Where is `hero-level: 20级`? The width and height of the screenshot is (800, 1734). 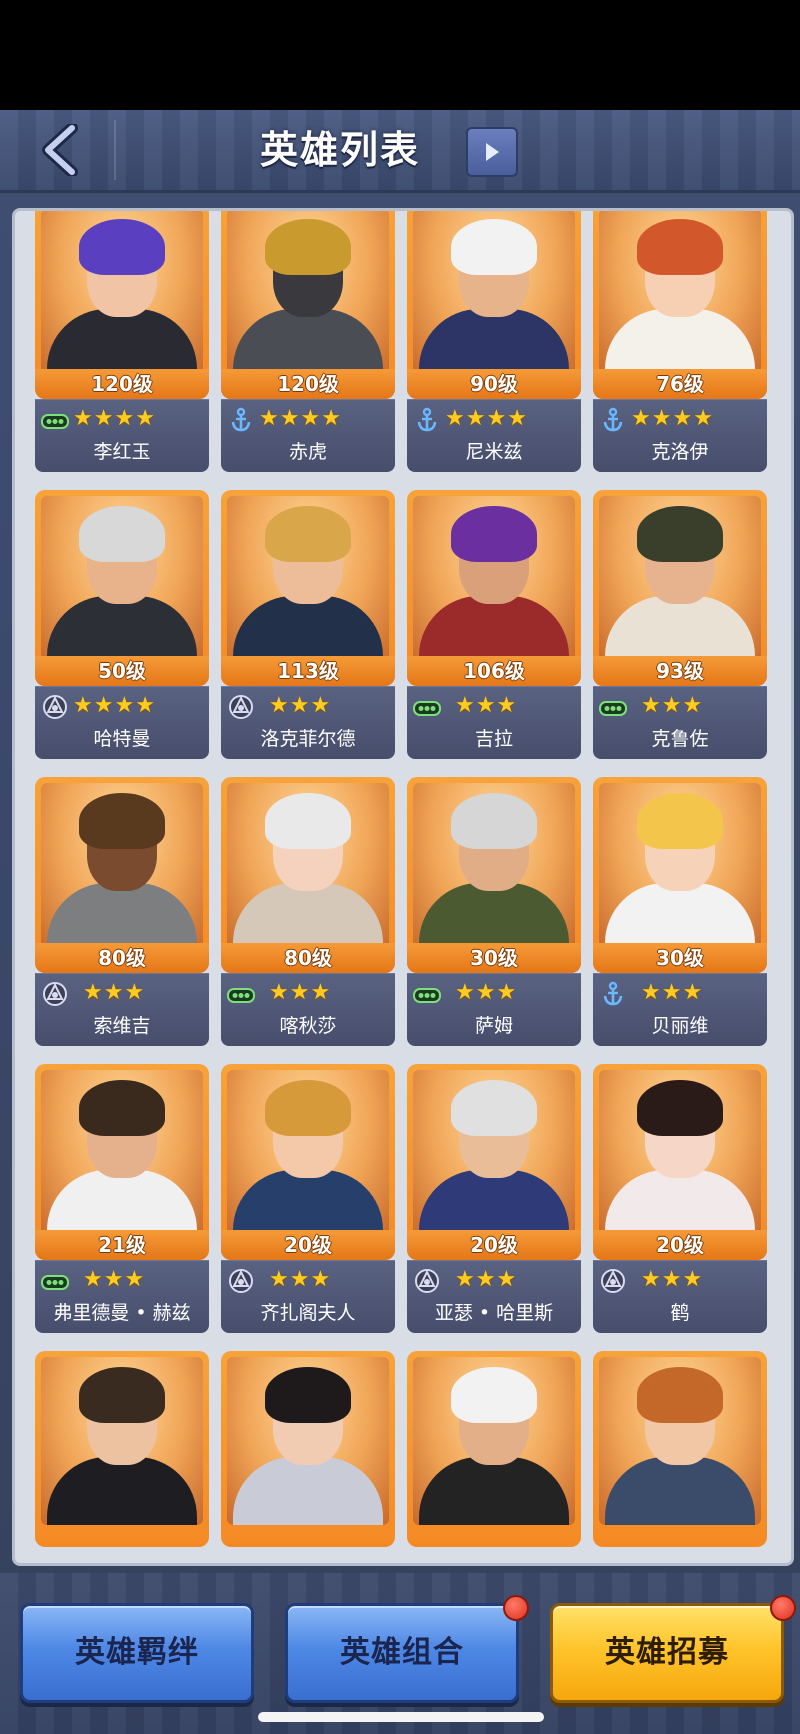 hero-level: 20级 is located at coordinates (680, 1245).